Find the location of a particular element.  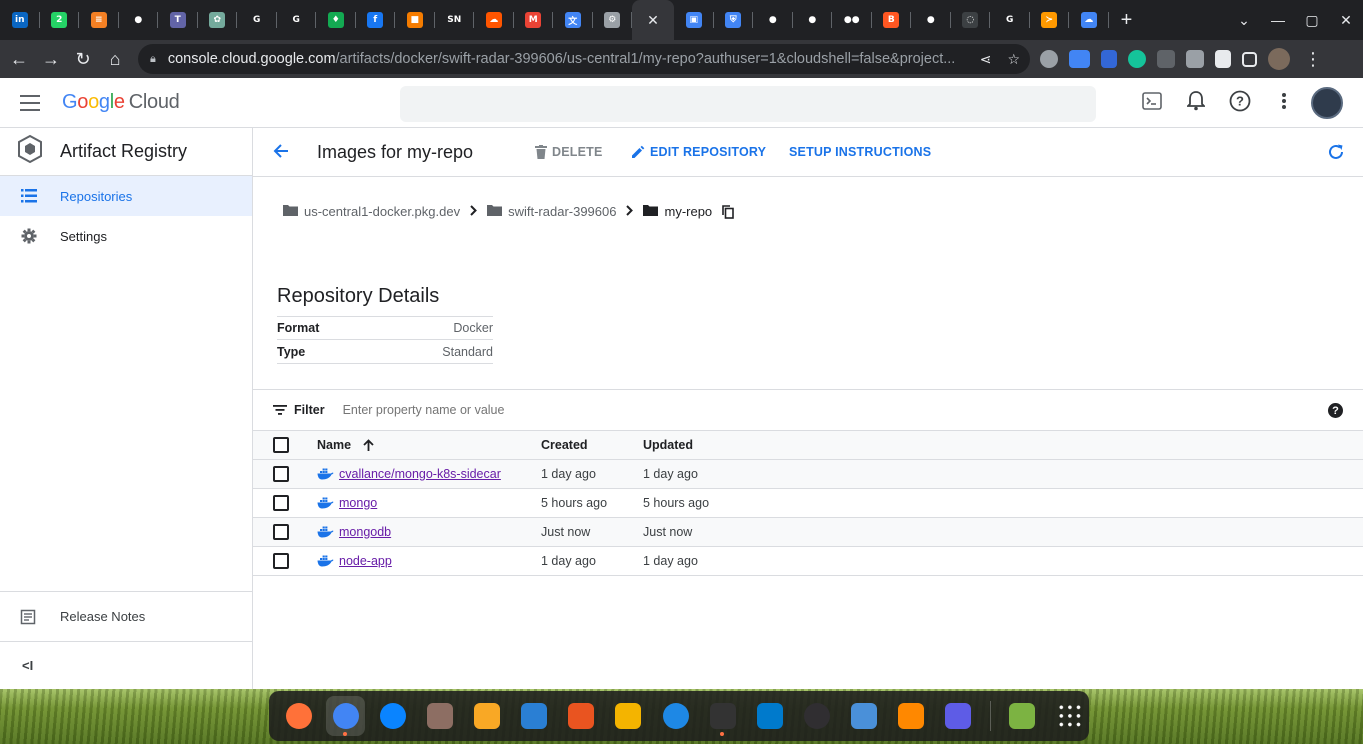

dock-firefox is located at coordinates (298, 716).